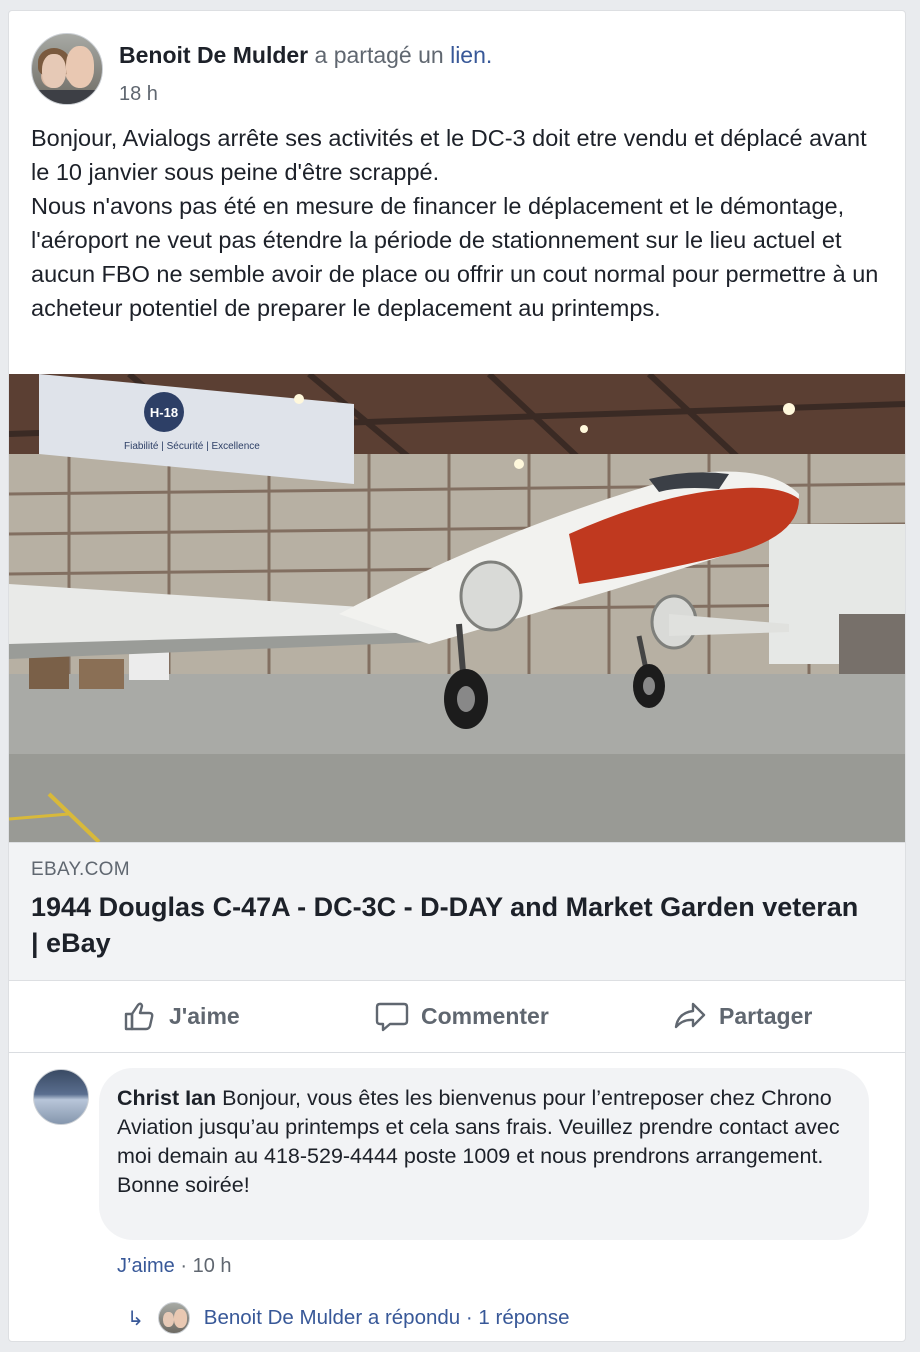 Image resolution: width=920 pixels, height=1352 pixels. What do you see at coordinates (192, 446) in the screenshot?
I see `banner-text: Fiabilité | Sécurité | Excellence` at bounding box center [192, 446].